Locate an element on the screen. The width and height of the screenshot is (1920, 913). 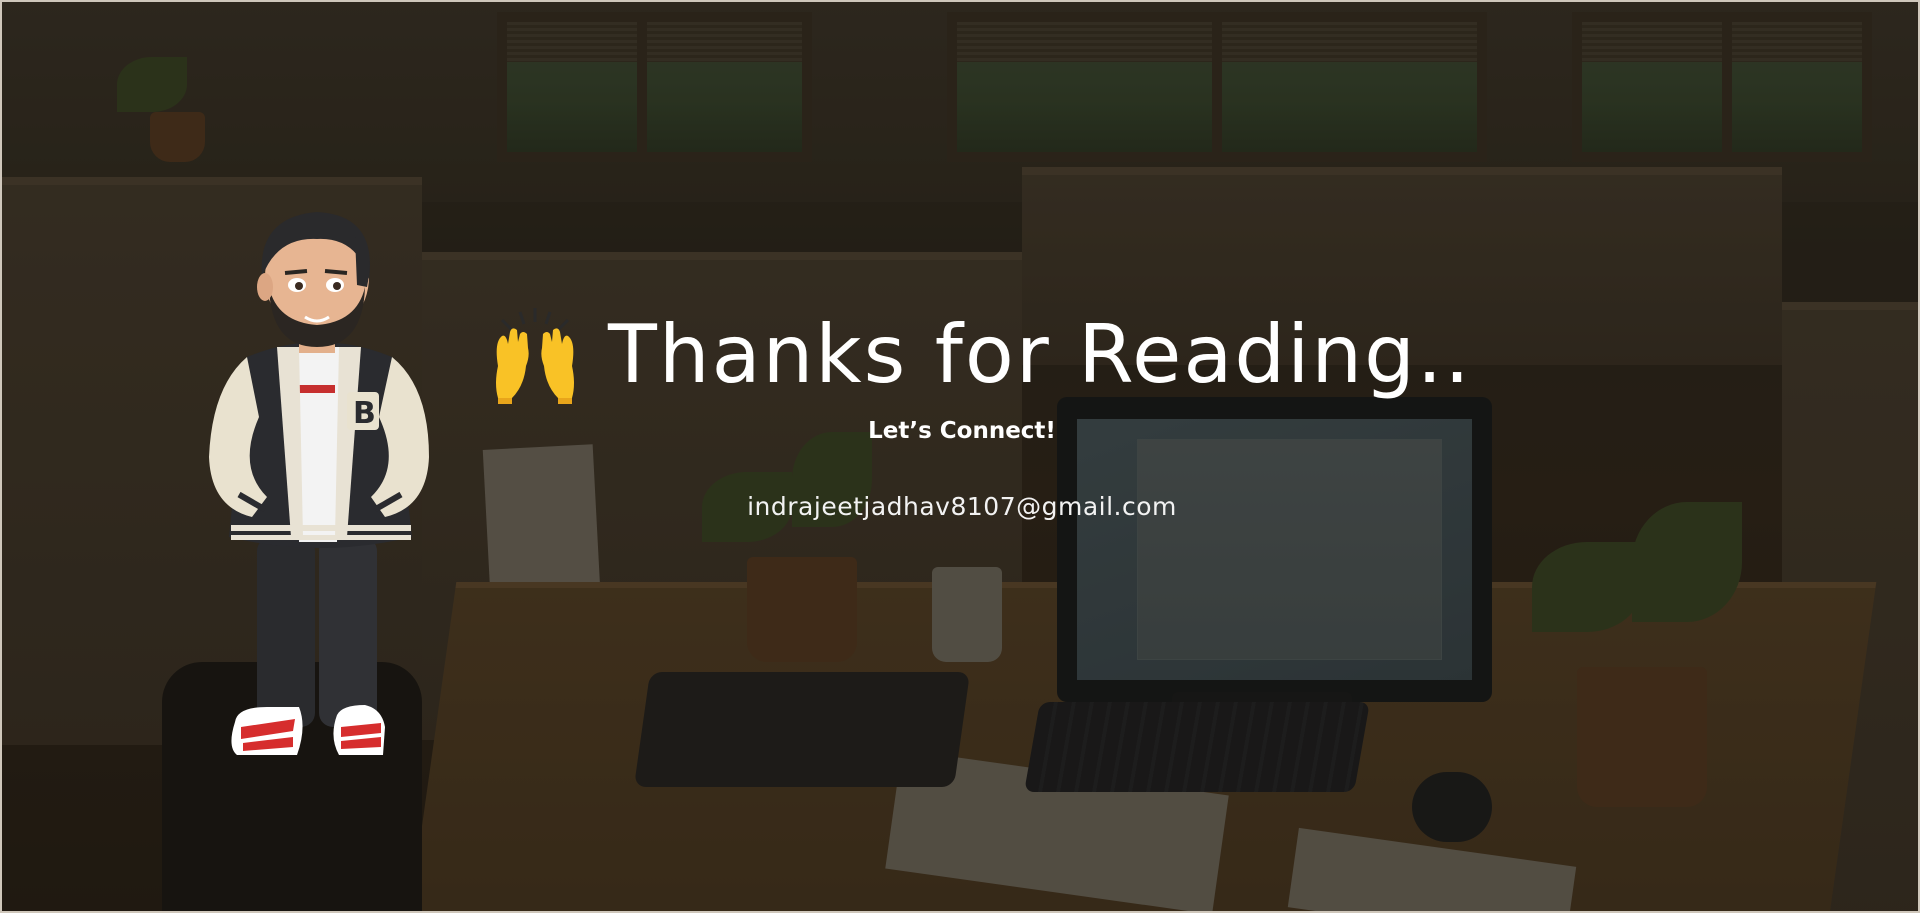
title-row: Thanks for Reading.. is located at coordinates (981, 354).